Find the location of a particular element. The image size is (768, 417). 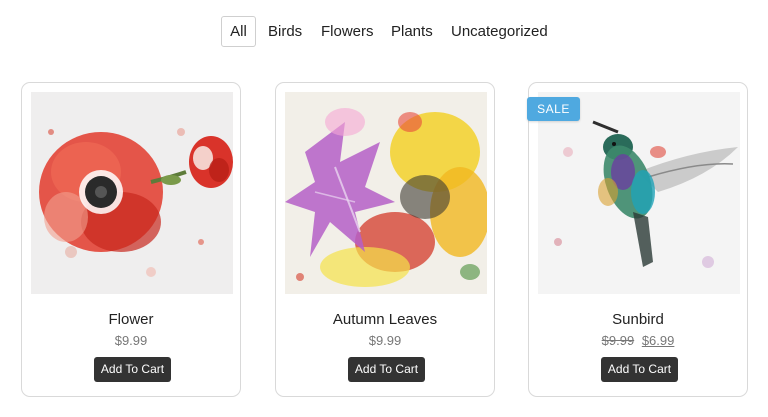

autumn-leaves-watercolor-image is located at coordinates (386, 193).